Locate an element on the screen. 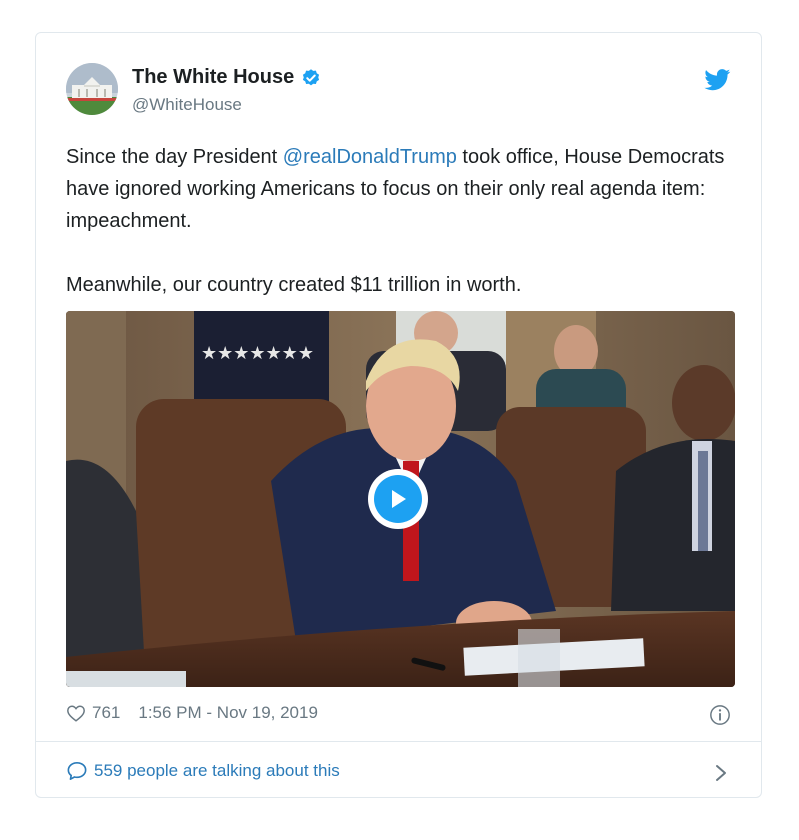 The width and height of the screenshot is (799, 840). comment-bubble-icon is located at coordinates (77, 771).